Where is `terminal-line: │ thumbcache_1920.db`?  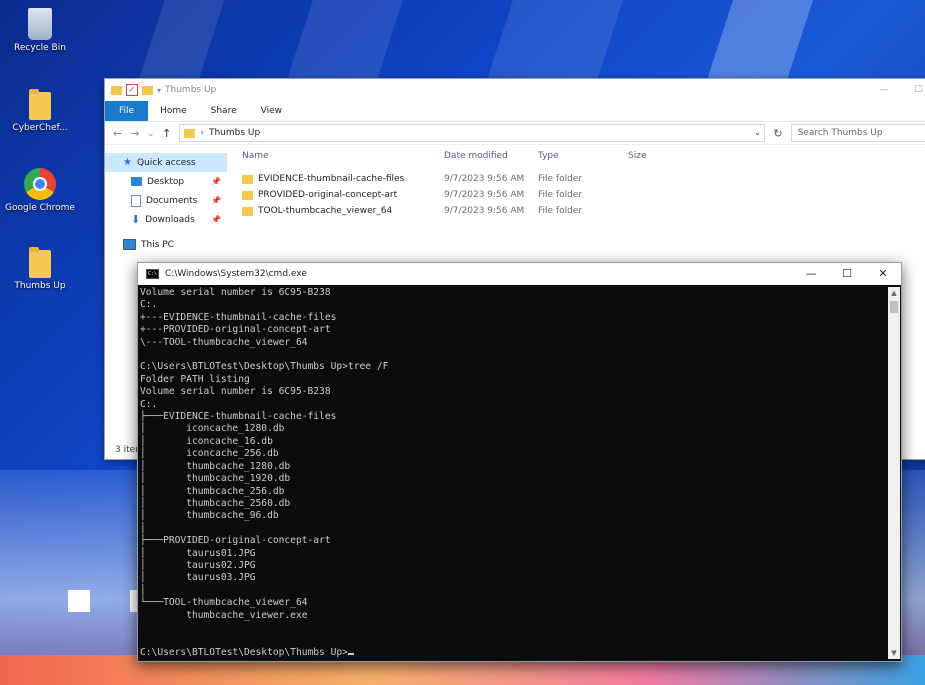
terminal-line: │ thumbcache_1920.db is located at coordinates (215, 479).